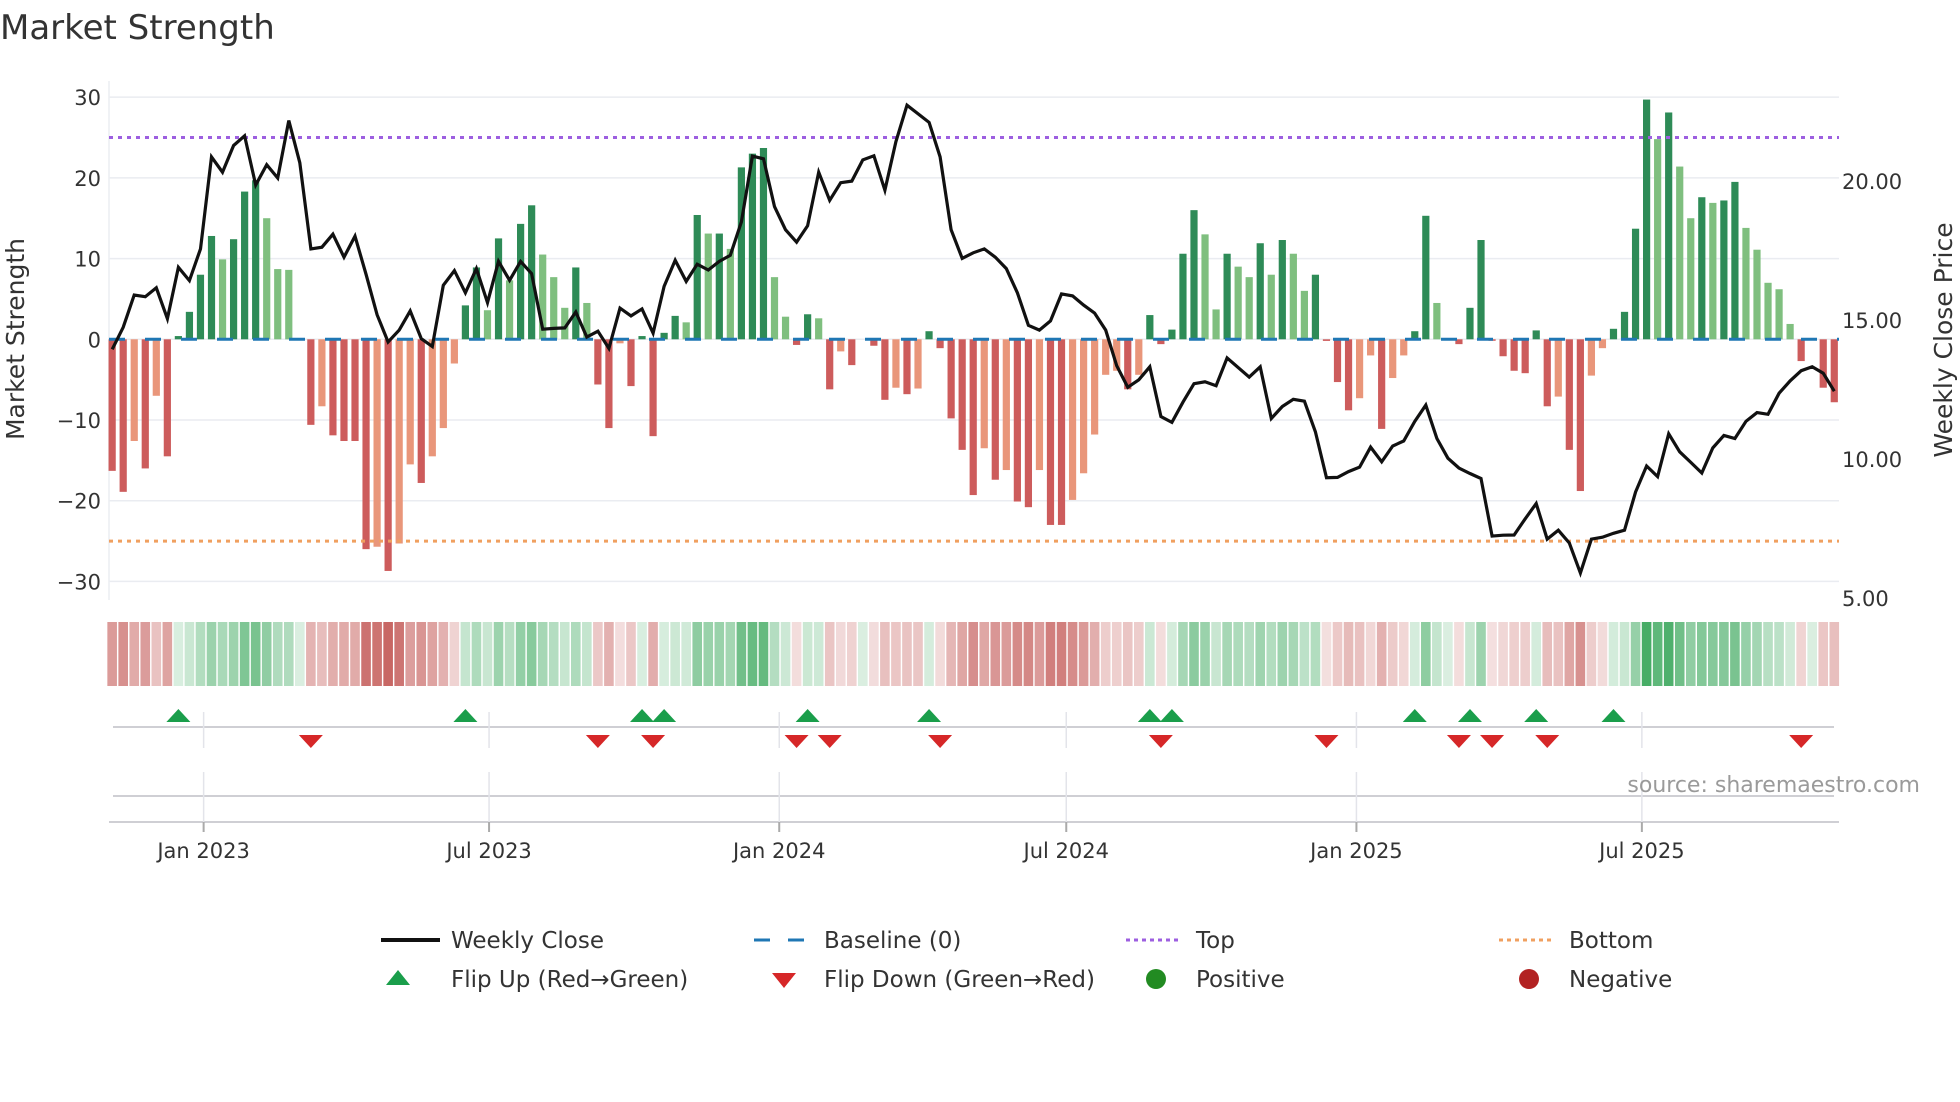 This screenshot has height=1102, width=1960. What do you see at coordinates (137, 28) in the screenshot?
I see `chart-title: Market Strength` at bounding box center [137, 28].